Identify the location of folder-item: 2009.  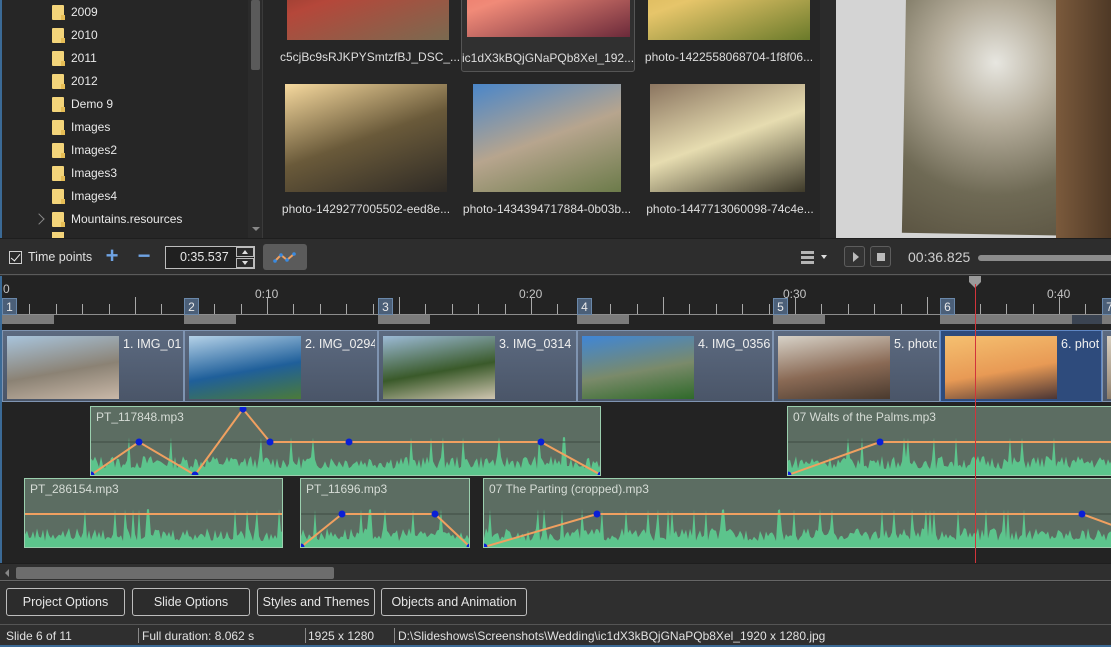
(75, 12).